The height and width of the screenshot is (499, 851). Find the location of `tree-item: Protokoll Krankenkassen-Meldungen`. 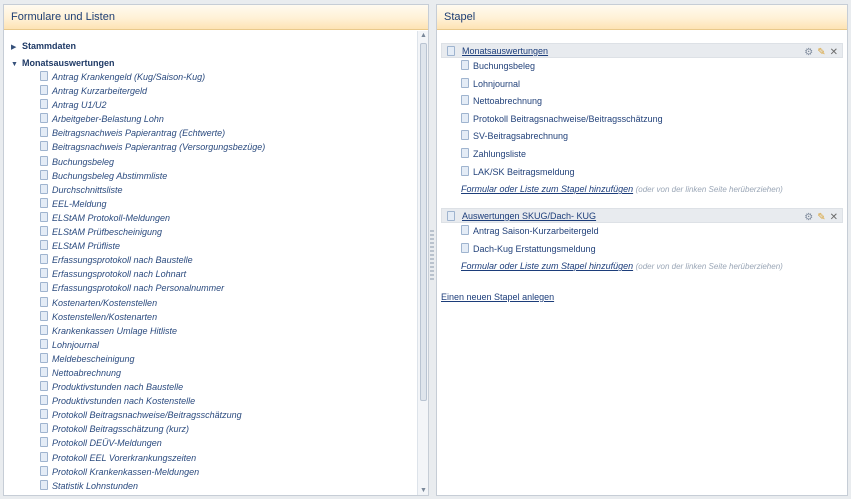

tree-item: Protokoll Krankenkassen-Meldungen is located at coordinates (210, 472).